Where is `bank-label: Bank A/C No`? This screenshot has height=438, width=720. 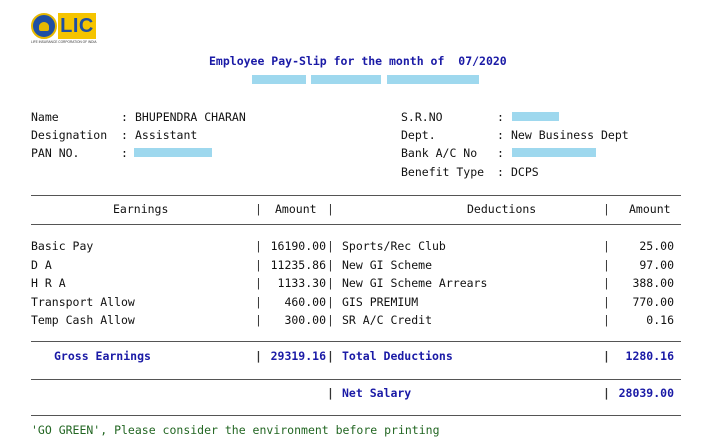 bank-label: Bank A/C No is located at coordinates (439, 153).